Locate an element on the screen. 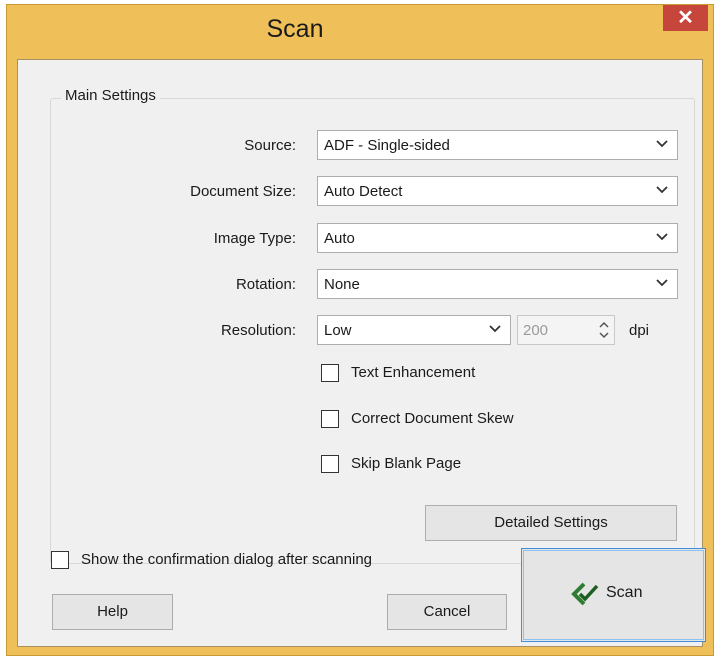 Image resolution: width=722 pixels, height=663 pixels. resolution-value: Low is located at coordinates (338, 330).